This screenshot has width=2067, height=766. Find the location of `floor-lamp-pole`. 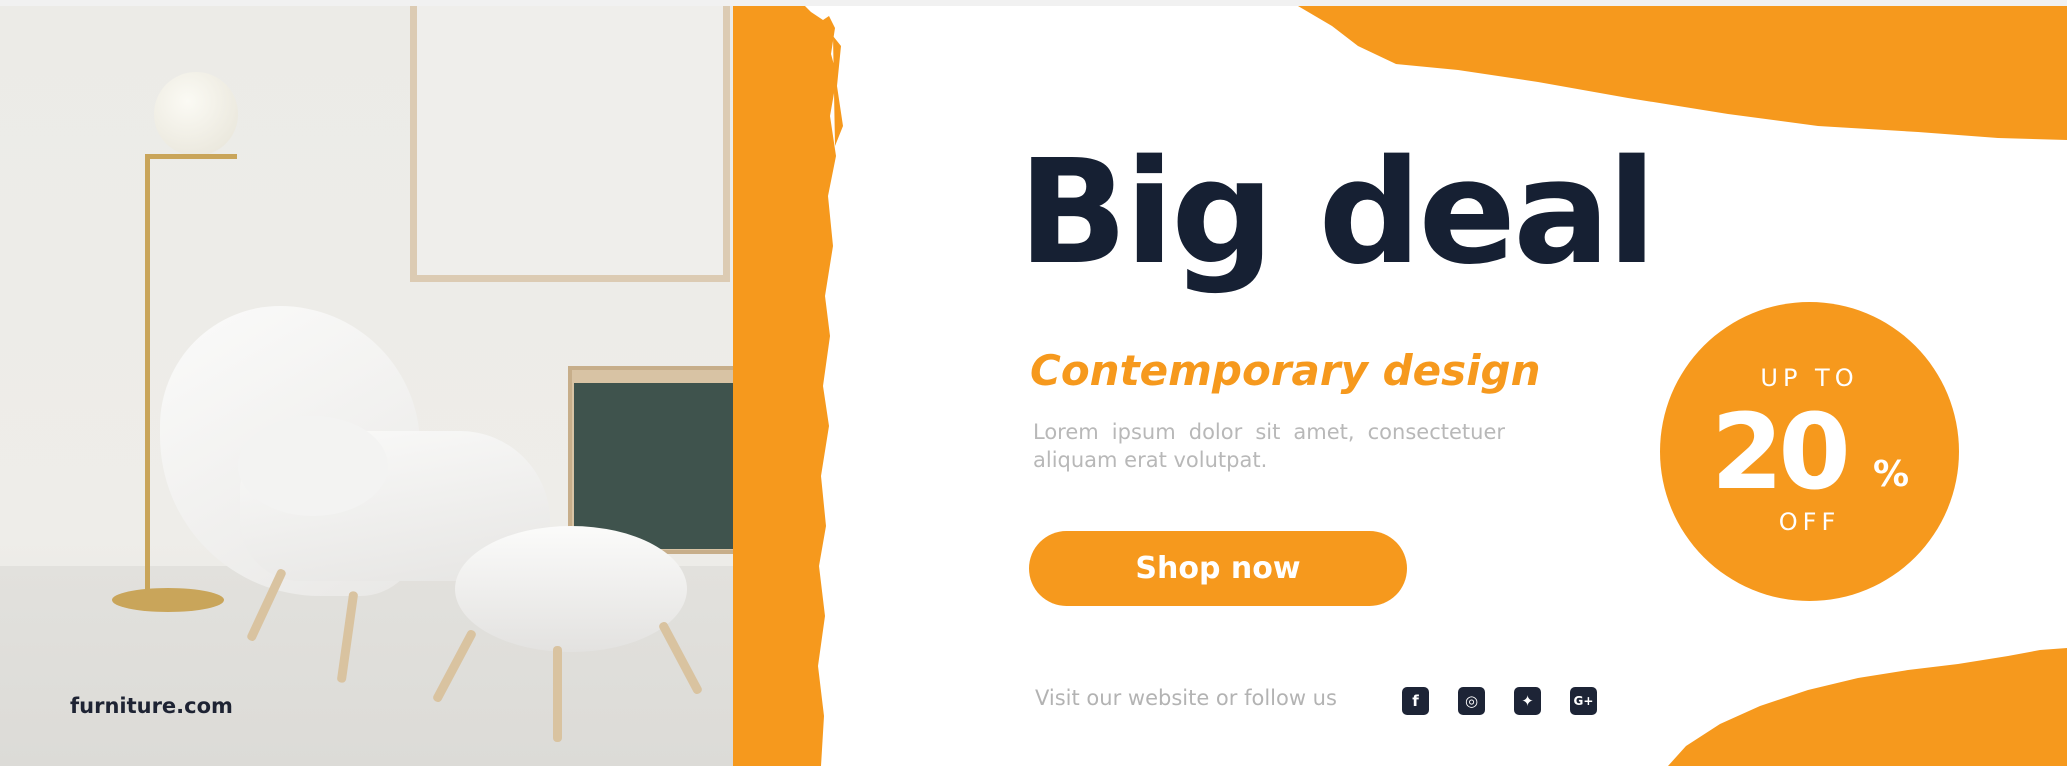

floor-lamp-pole is located at coordinates (147, 376).